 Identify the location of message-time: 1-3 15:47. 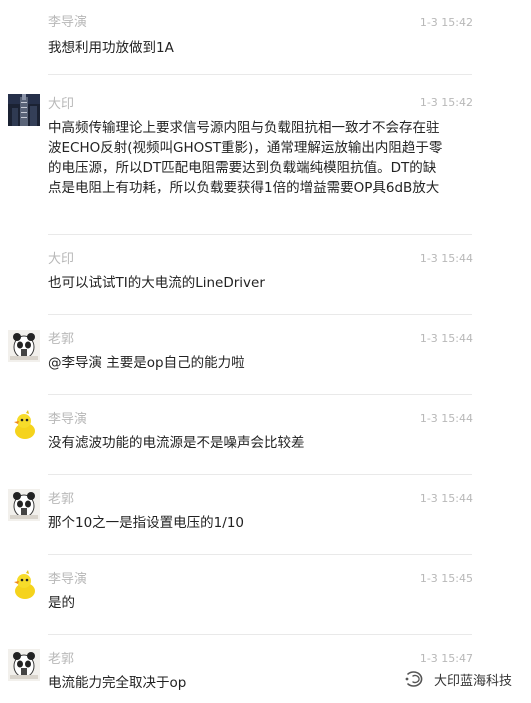
(446, 658).